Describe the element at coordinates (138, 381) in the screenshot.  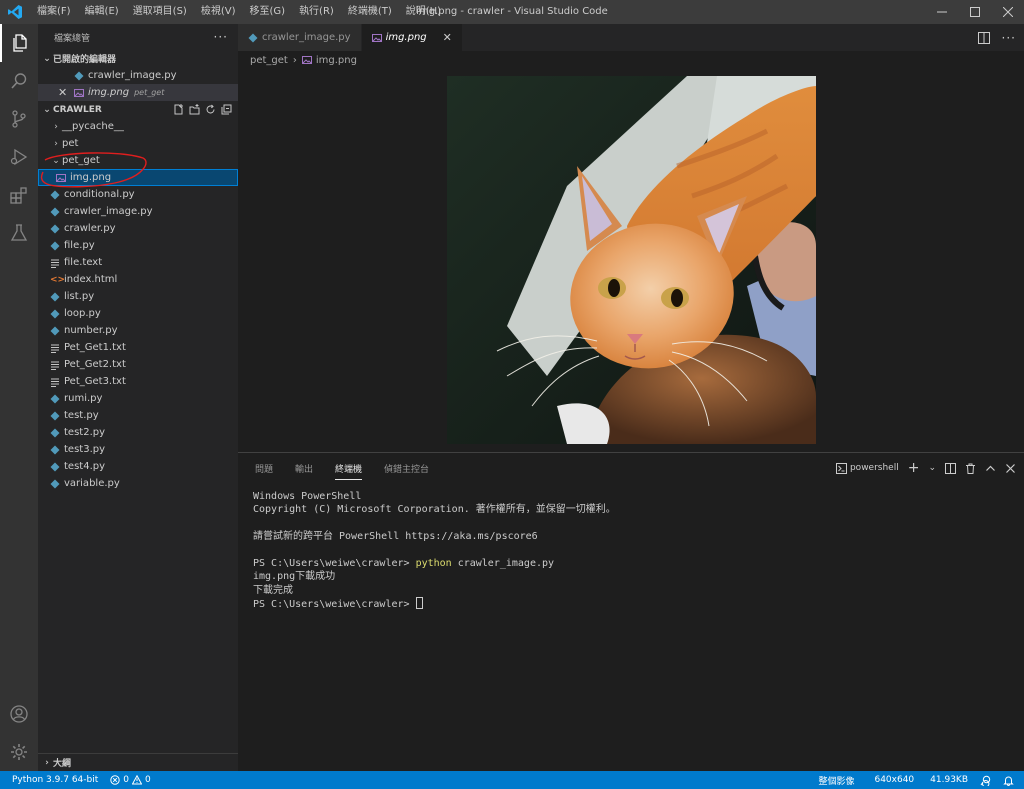
I see `tree-file: Pet_Get3.txt` at that location.